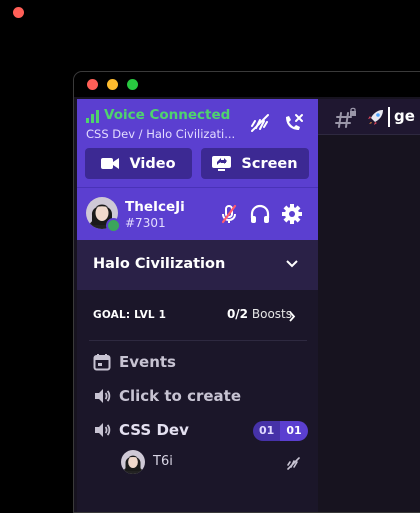 Image resolution: width=420 pixels, height=513 pixels. Describe the element at coordinates (113, 225) in the screenshot. I see `online-status-icon` at that location.